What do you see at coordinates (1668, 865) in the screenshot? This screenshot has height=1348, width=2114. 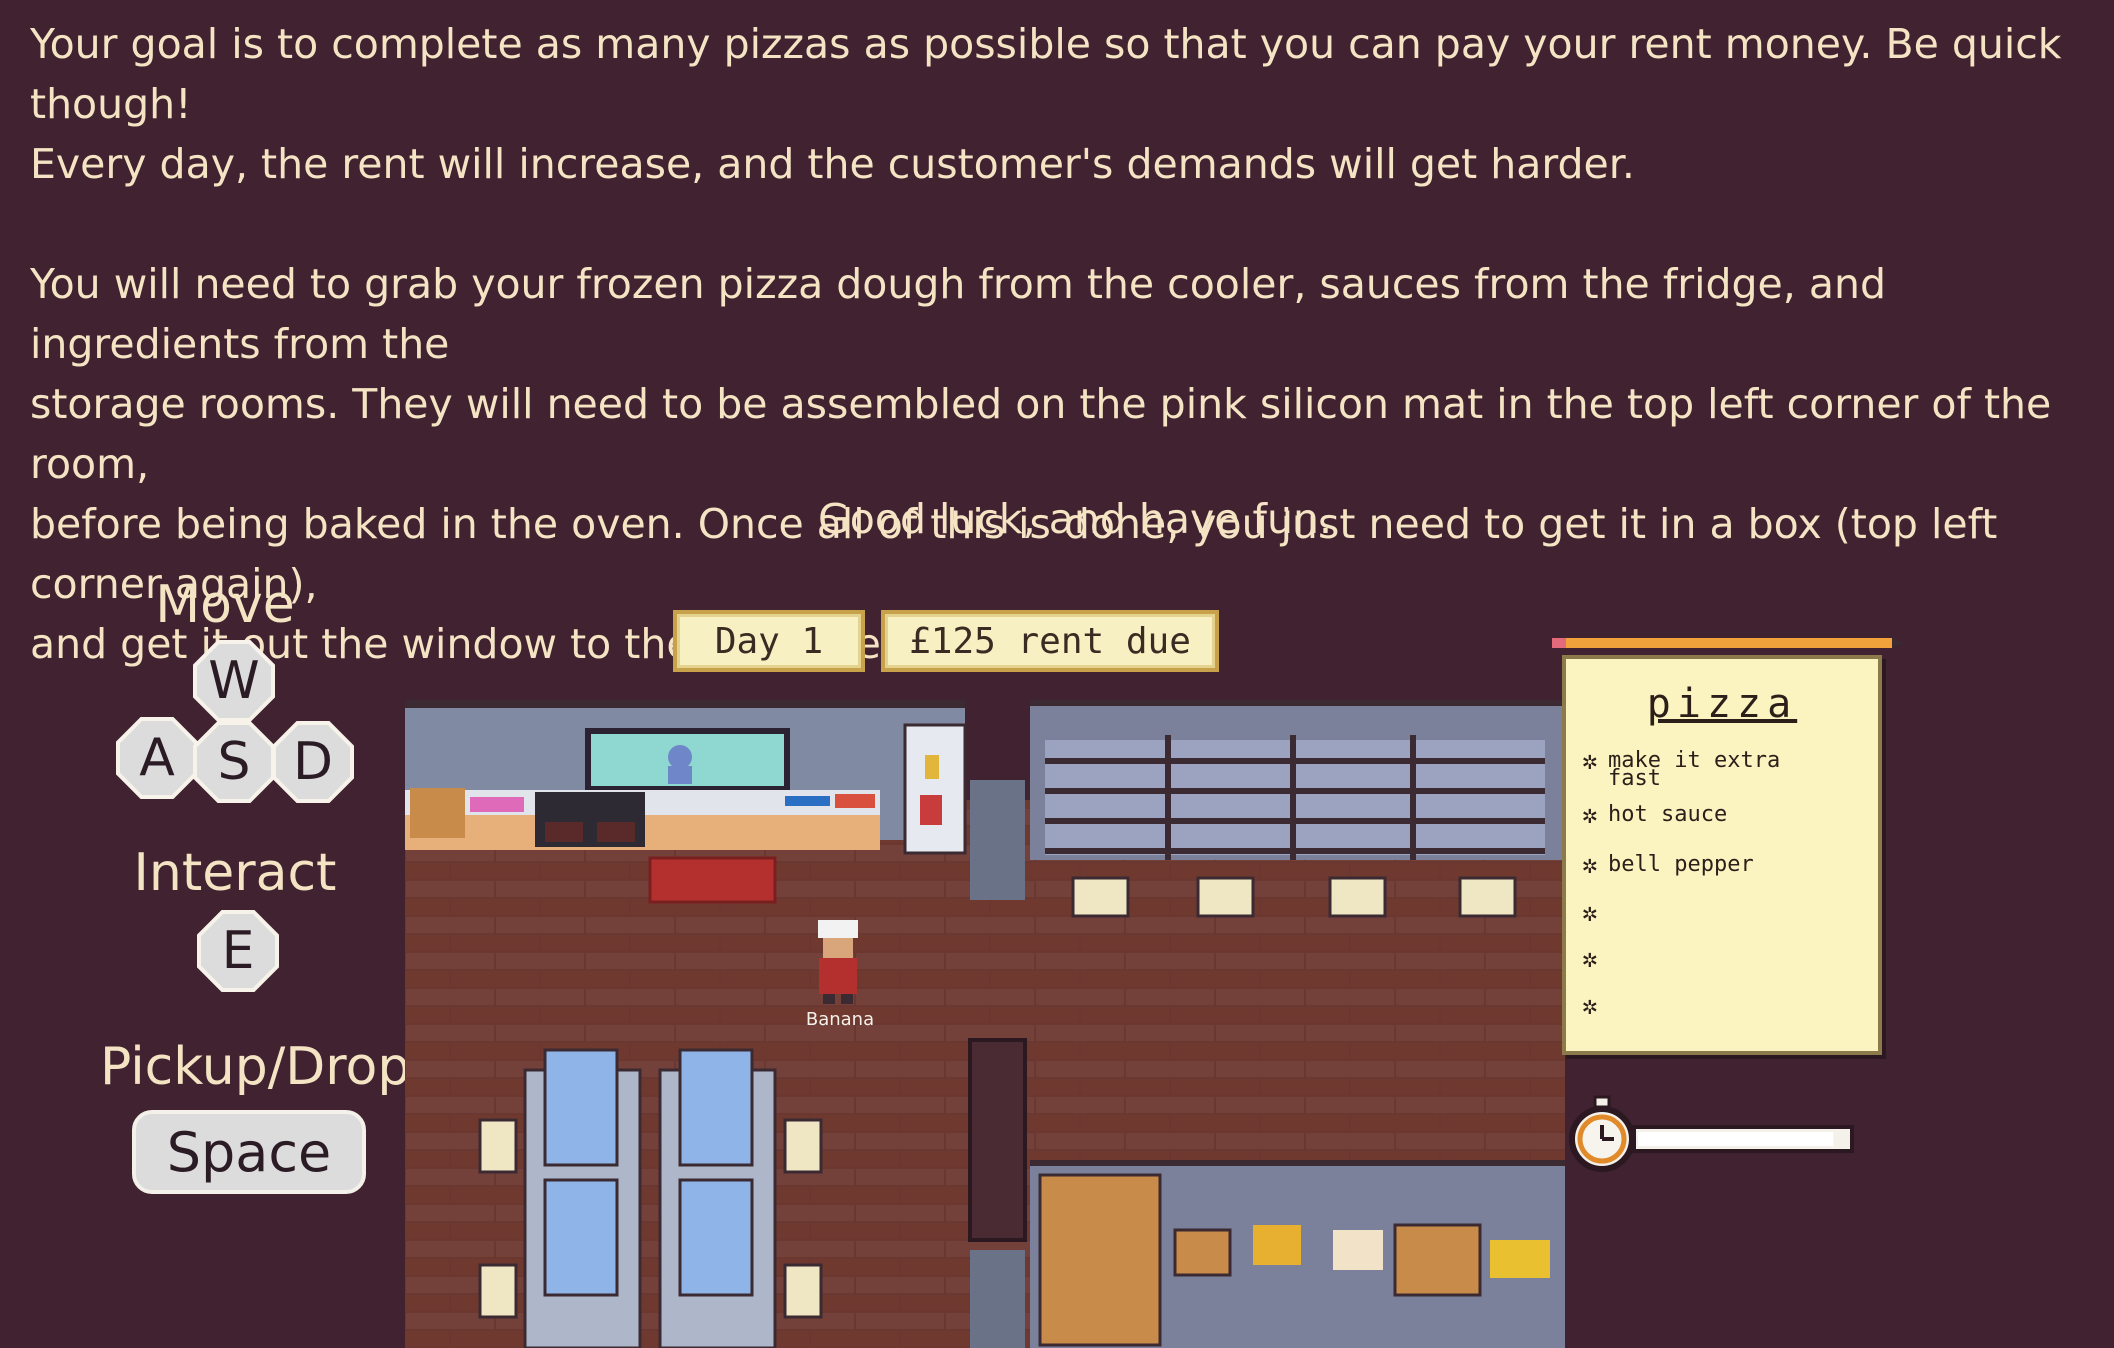 I see `order-item: ✲ bell pepper` at bounding box center [1668, 865].